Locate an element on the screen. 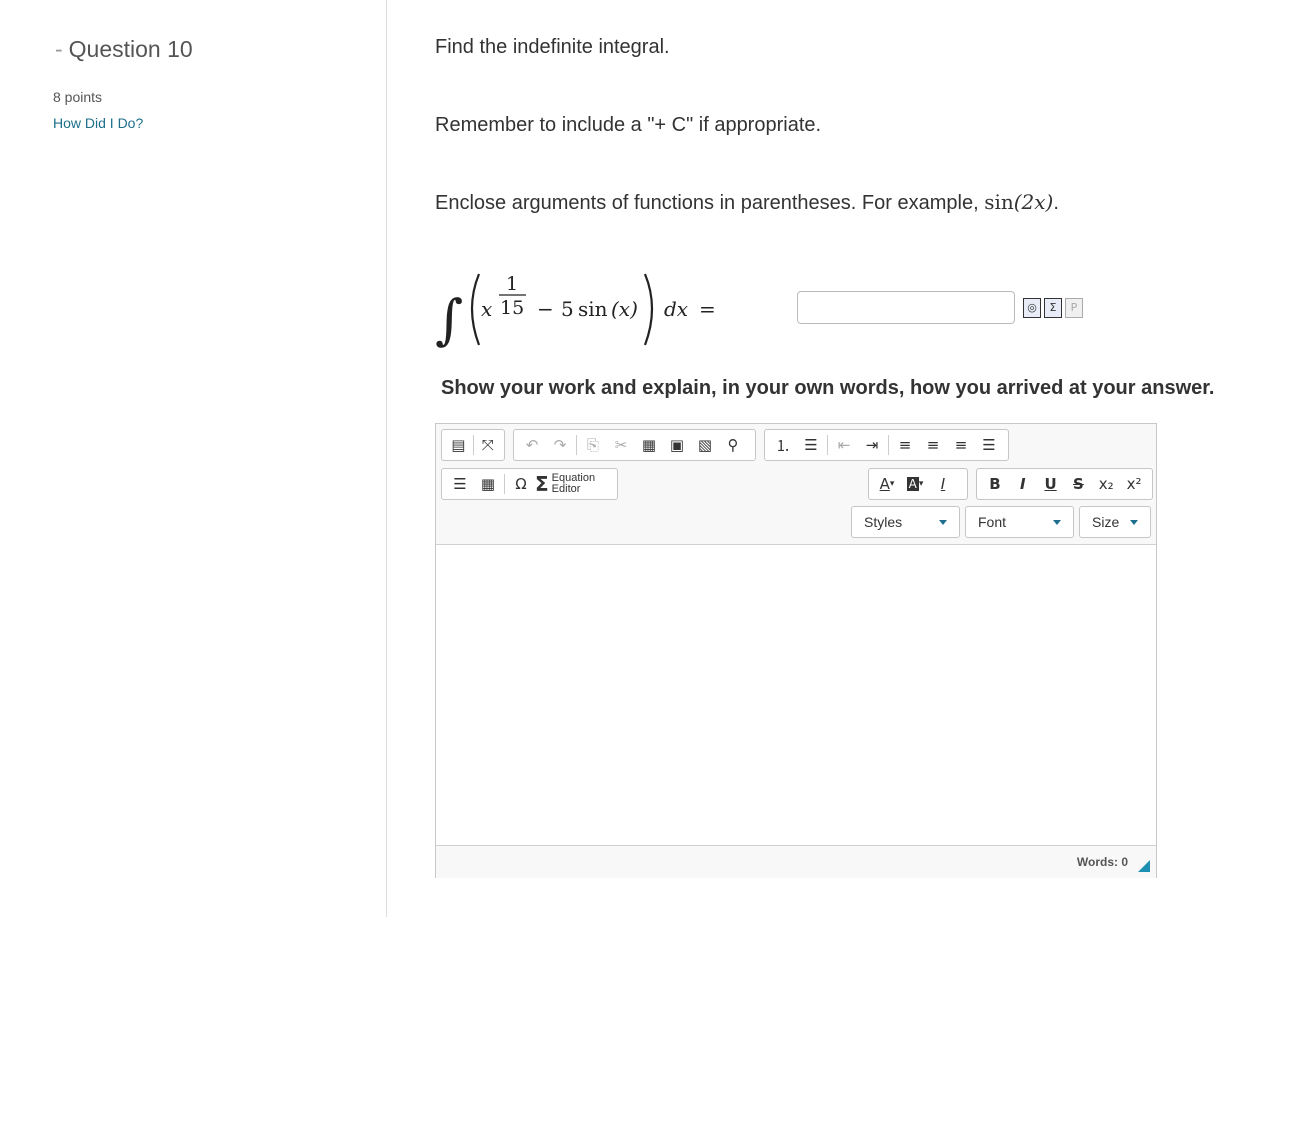 The height and width of the screenshot is (1139, 1306). paste-text-button: ▣ is located at coordinates (677, 445).